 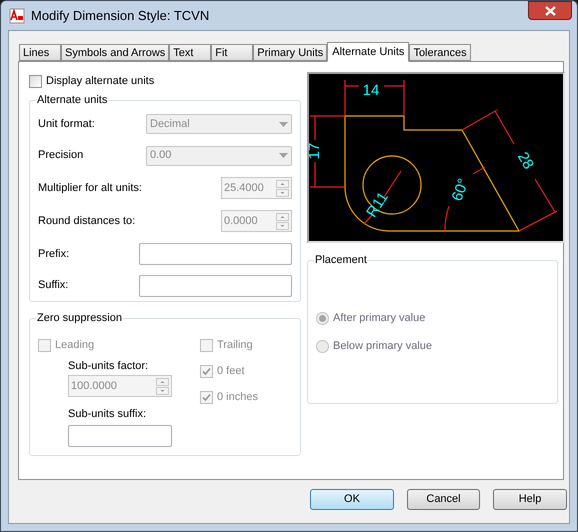 I want to click on tab: Tolerances, so click(x=440, y=52).